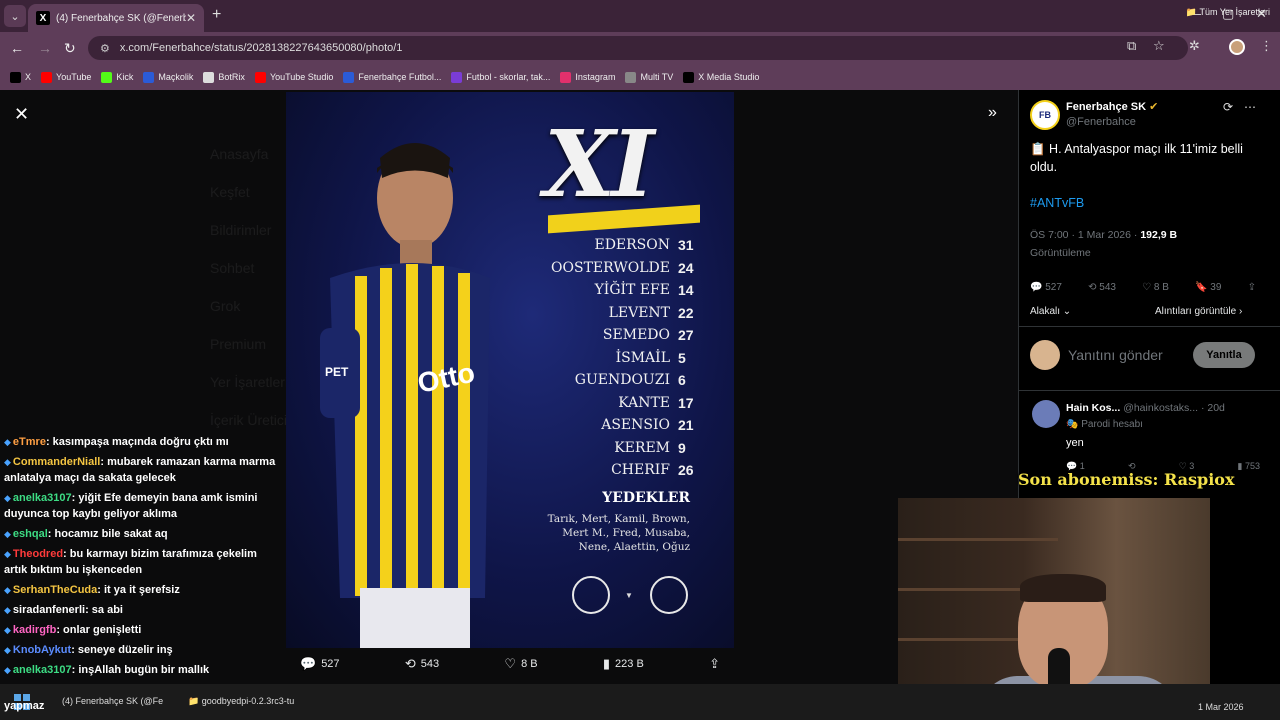  Describe the element at coordinates (29, 442) in the screenshot. I see `chat-username: eTmre` at that location.